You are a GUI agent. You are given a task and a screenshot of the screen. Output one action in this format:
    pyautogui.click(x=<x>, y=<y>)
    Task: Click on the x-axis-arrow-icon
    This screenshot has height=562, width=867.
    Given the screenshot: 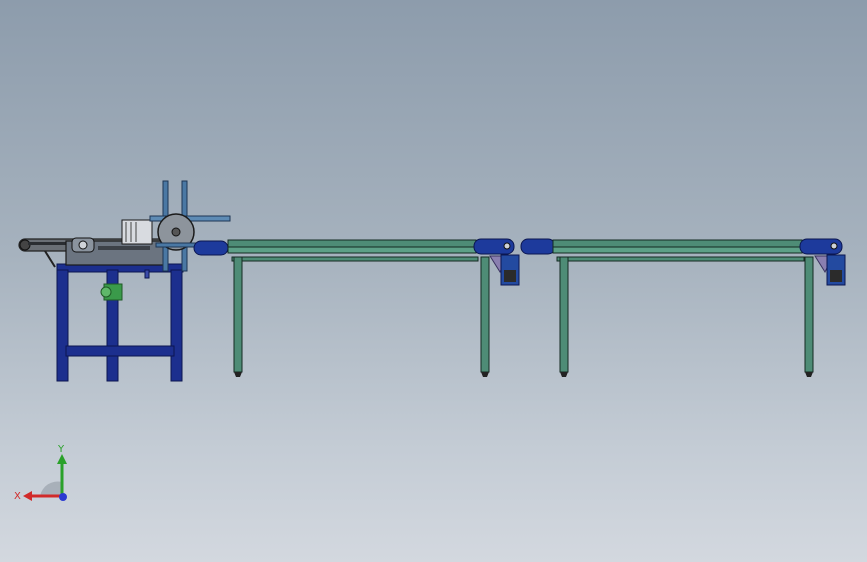 What is the action you would take?
    pyautogui.click(x=27, y=496)
    